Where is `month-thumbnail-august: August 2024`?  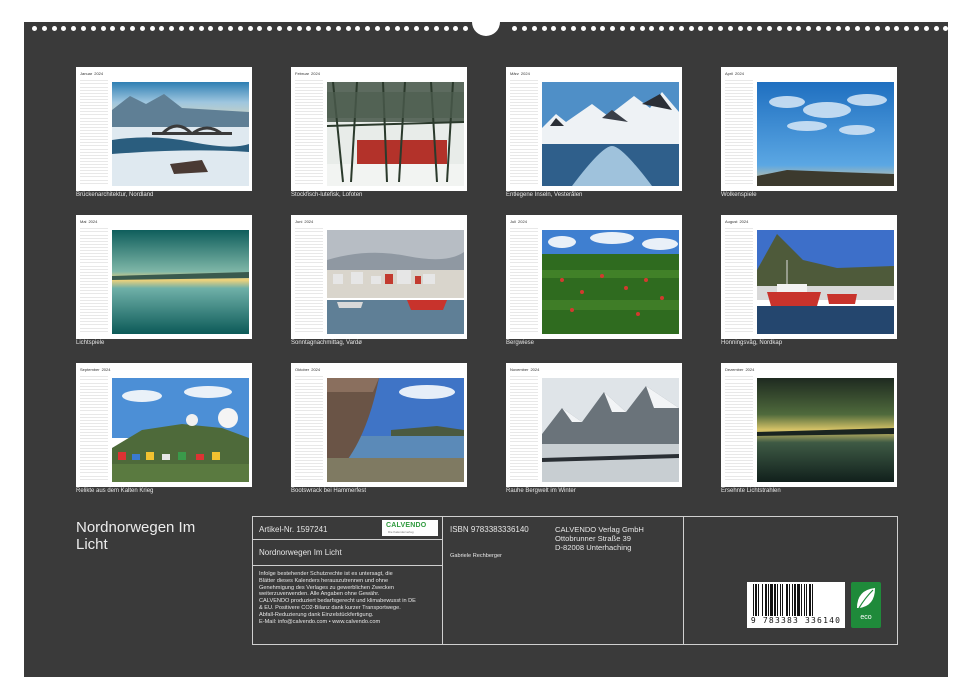
month-thumbnail-august: August 2024 is located at coordinates (809, 277).